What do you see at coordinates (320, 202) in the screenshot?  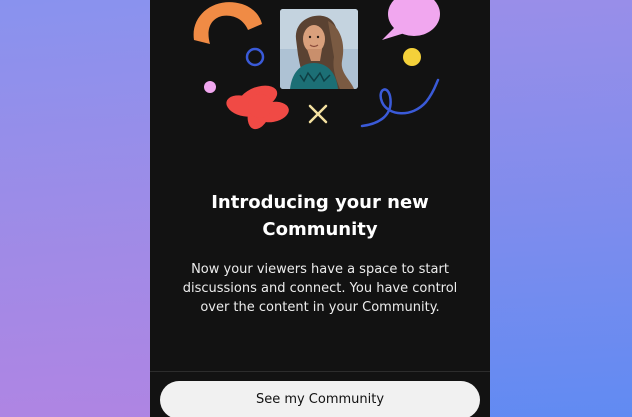 I see `dialog-title-line1: Introducing your new` at bounding box center [320, 202].